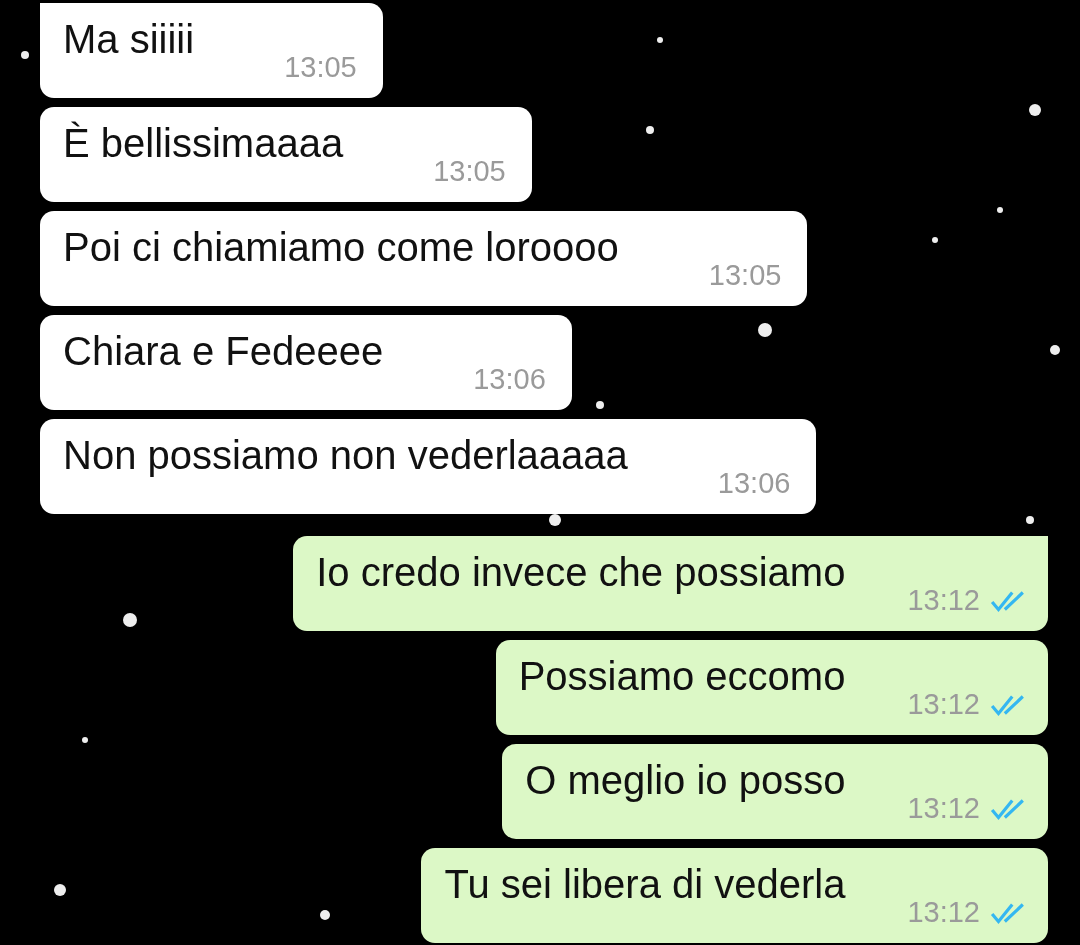 The image size is (1080, 945). I want to click on message-text: O meglio io posso, so click(685, 780).